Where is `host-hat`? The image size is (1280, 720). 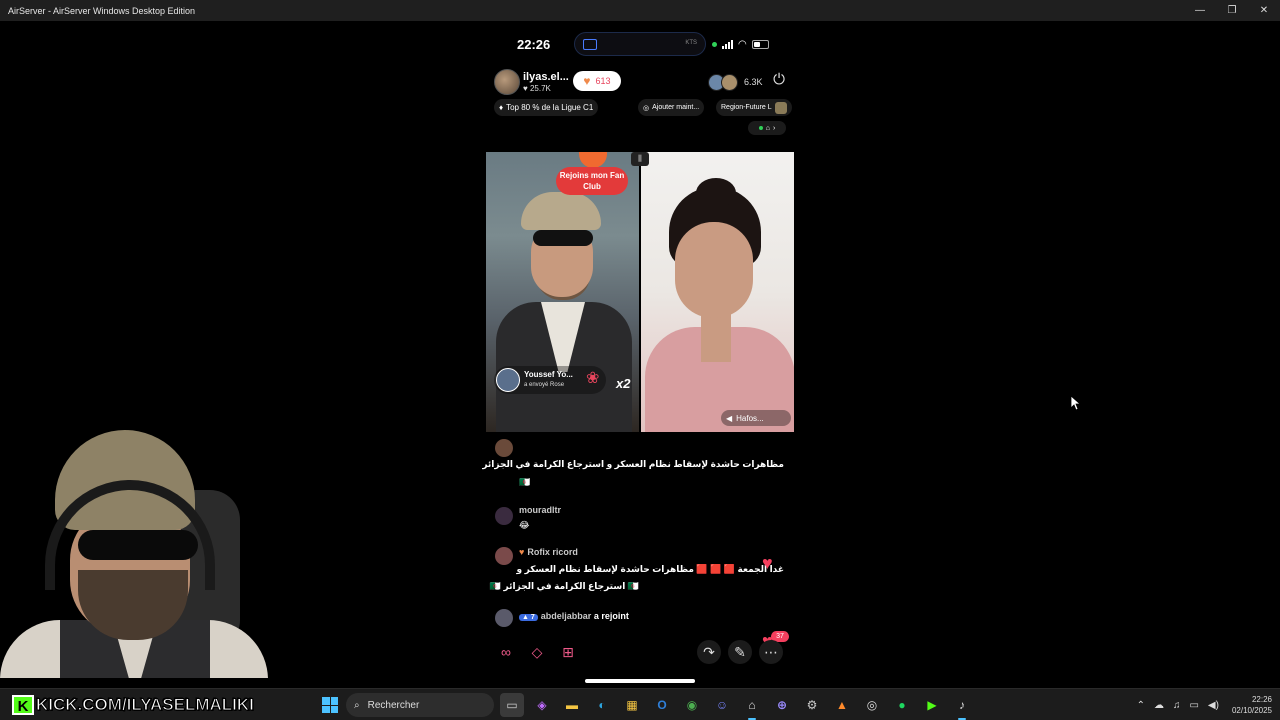
host-hat is located at coordinates (561, 211).